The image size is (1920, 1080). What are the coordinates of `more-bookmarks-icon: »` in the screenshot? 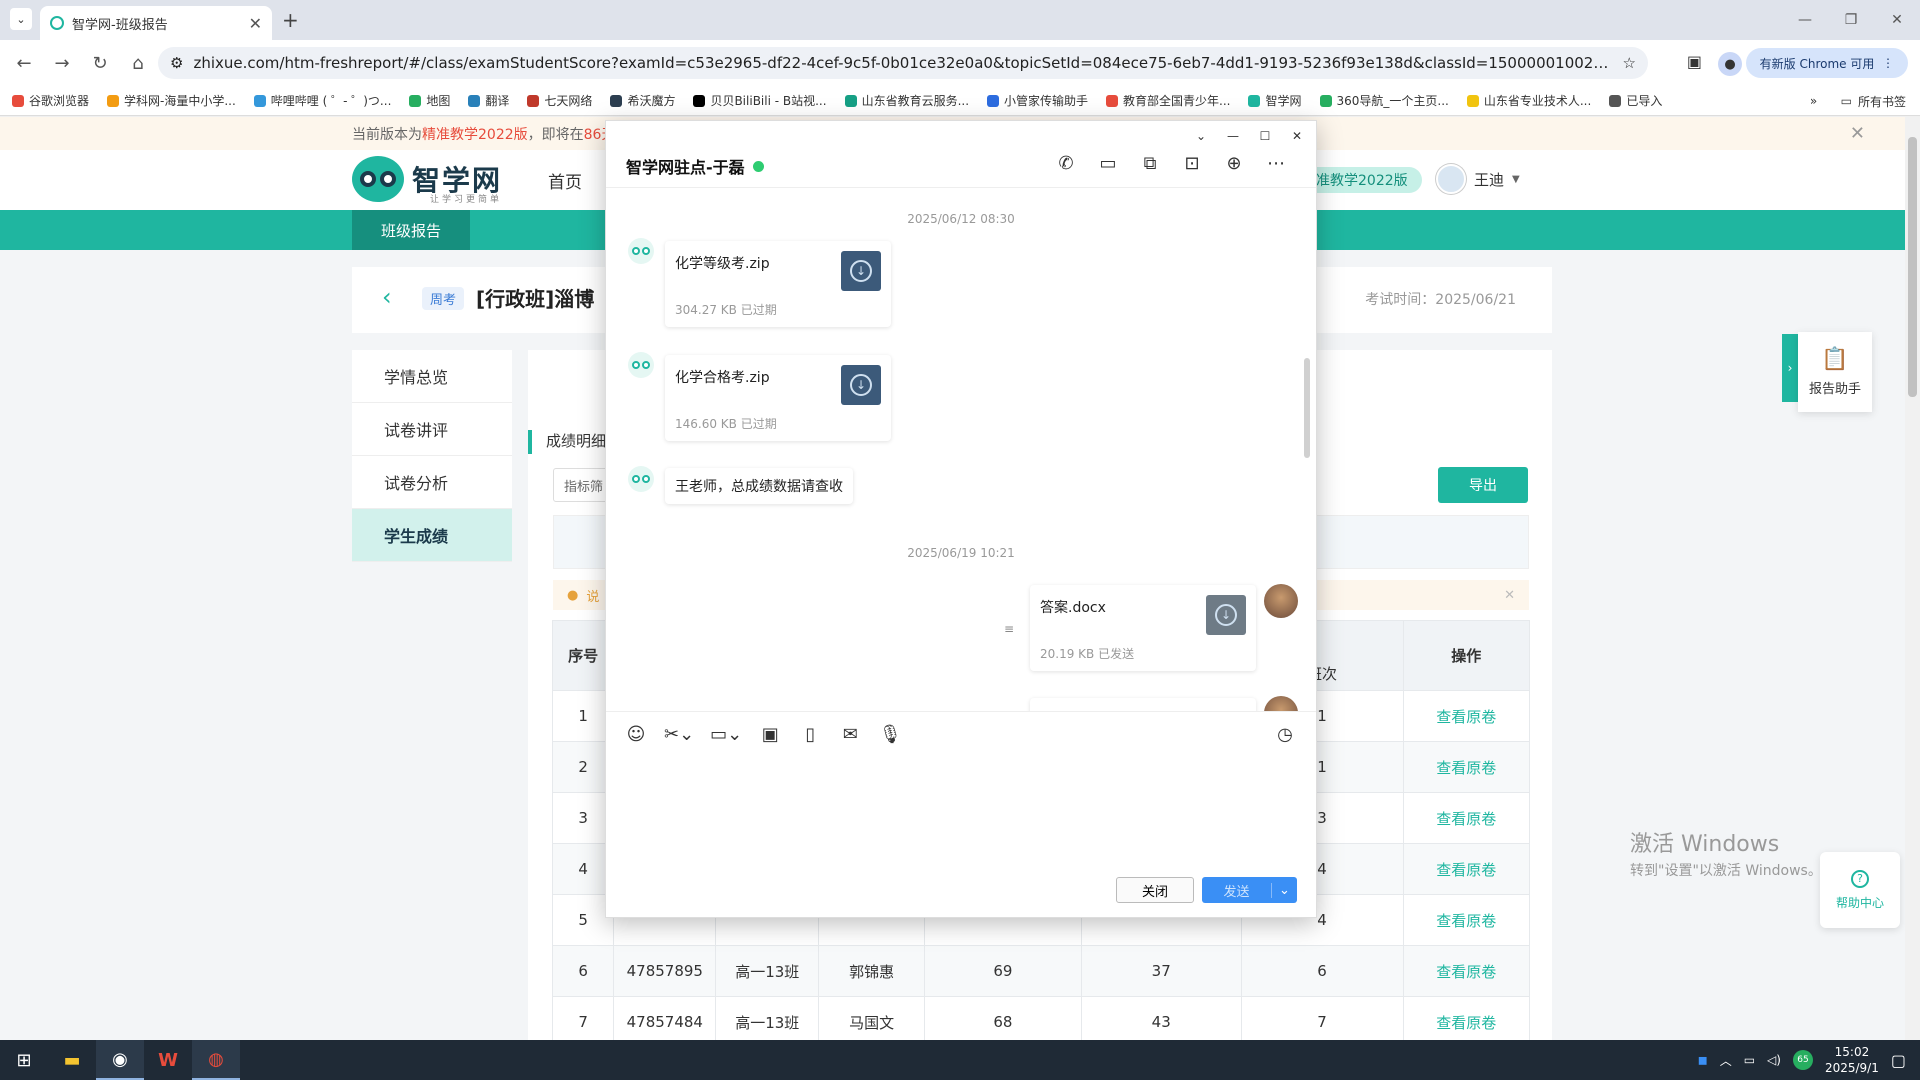 It's located at (1813, 101).